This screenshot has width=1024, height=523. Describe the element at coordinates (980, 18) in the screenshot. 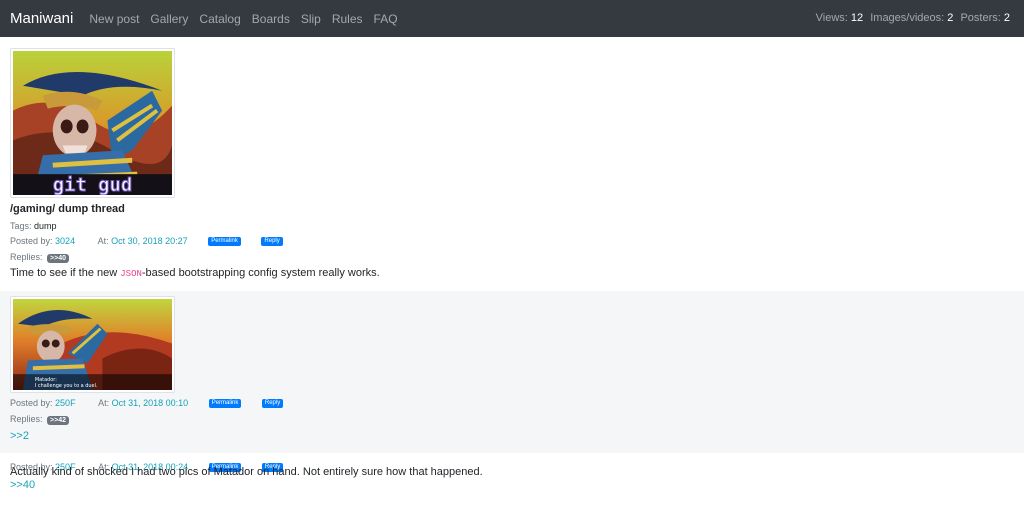

I see `posters-label: Posters:` at that location.